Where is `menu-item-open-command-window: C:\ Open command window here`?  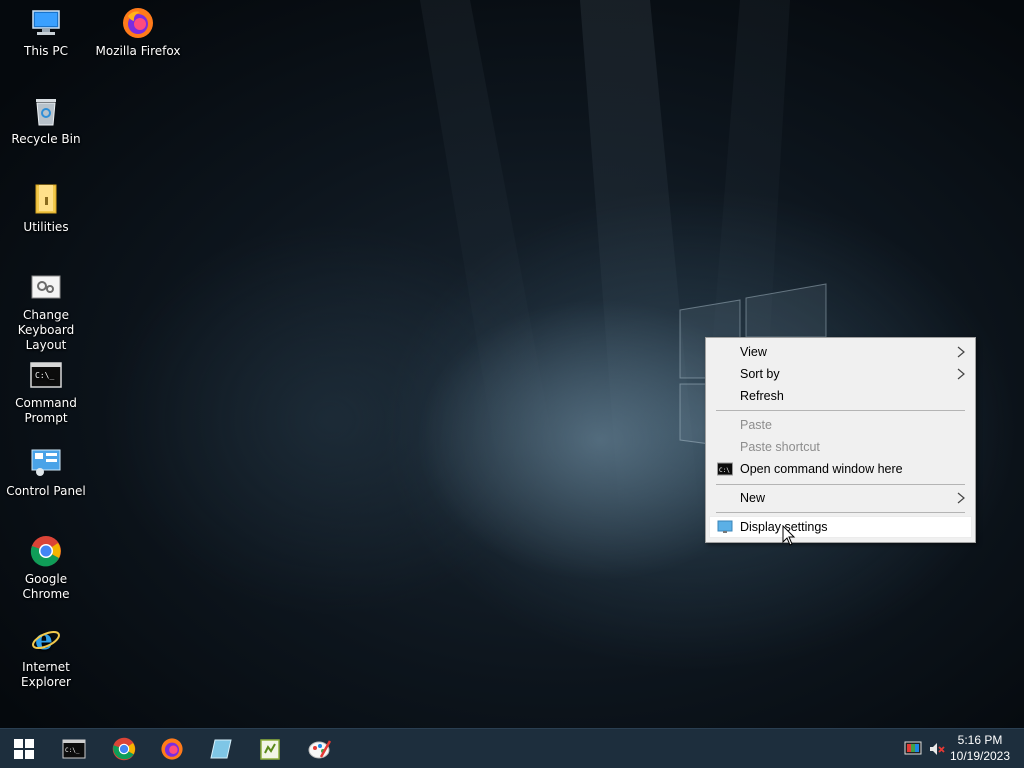 menu-item-open-command-window: C:\ Open command window here is located at coordinates (840, 469).